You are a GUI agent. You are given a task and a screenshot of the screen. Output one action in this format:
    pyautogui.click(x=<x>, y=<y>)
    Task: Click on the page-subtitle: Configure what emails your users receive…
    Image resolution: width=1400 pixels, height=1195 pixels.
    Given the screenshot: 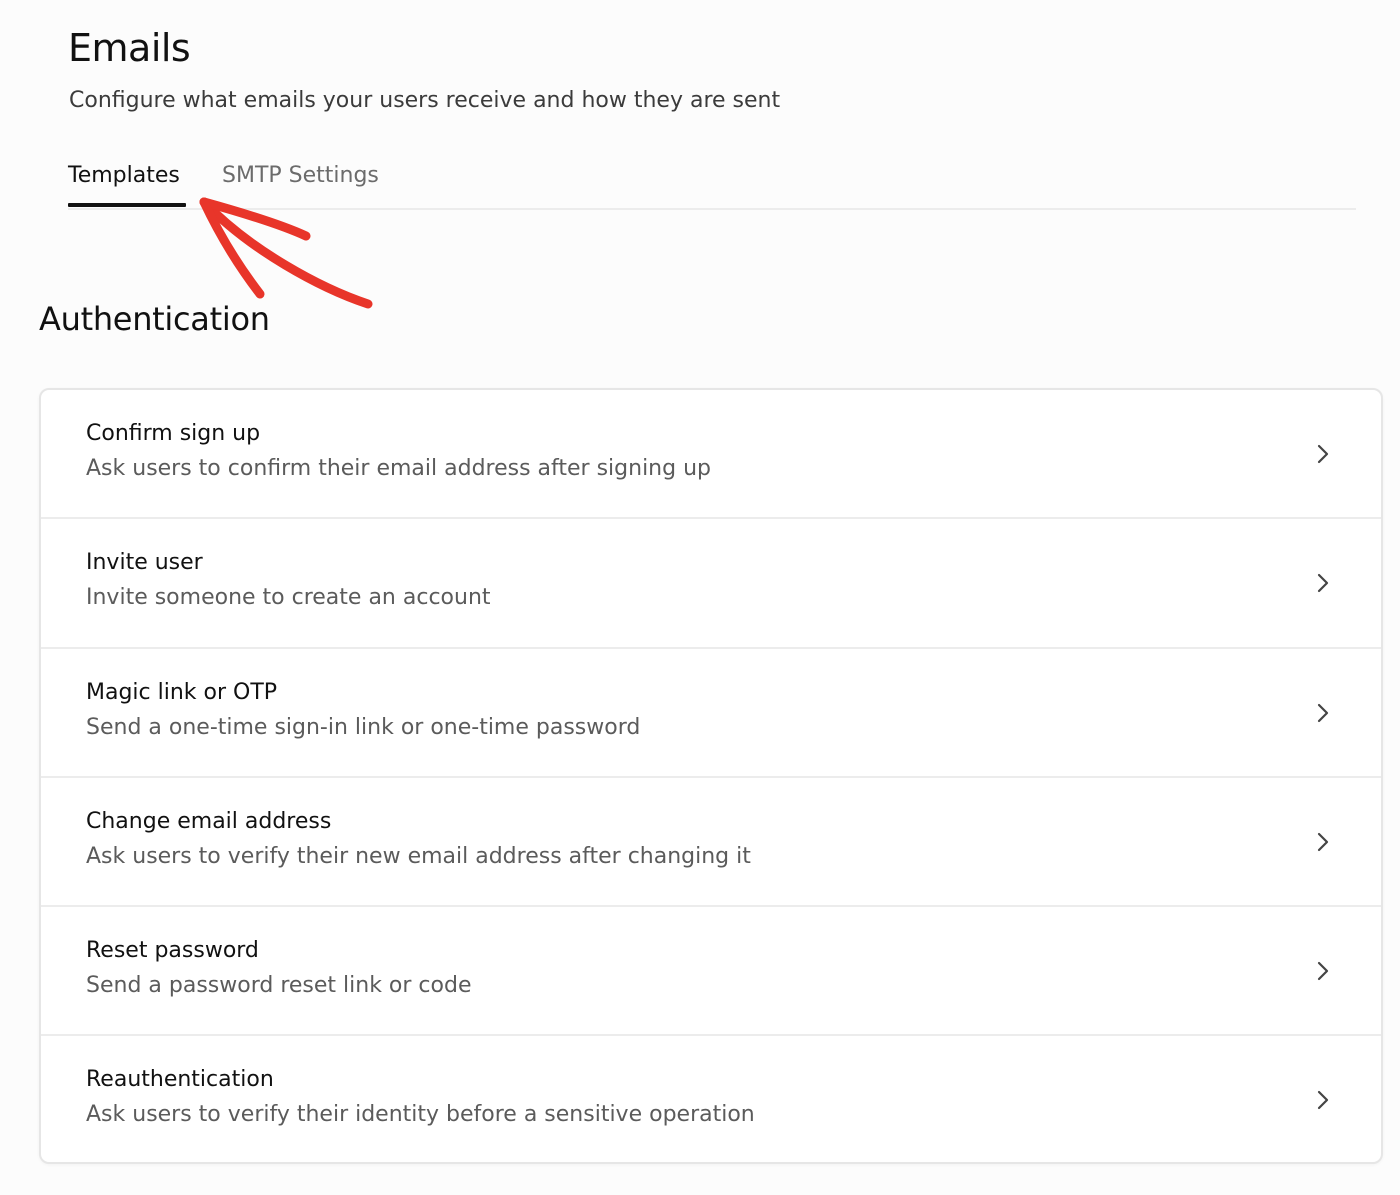 What is the action you would take?
    pyautogui.click(x=425, y=100)
    